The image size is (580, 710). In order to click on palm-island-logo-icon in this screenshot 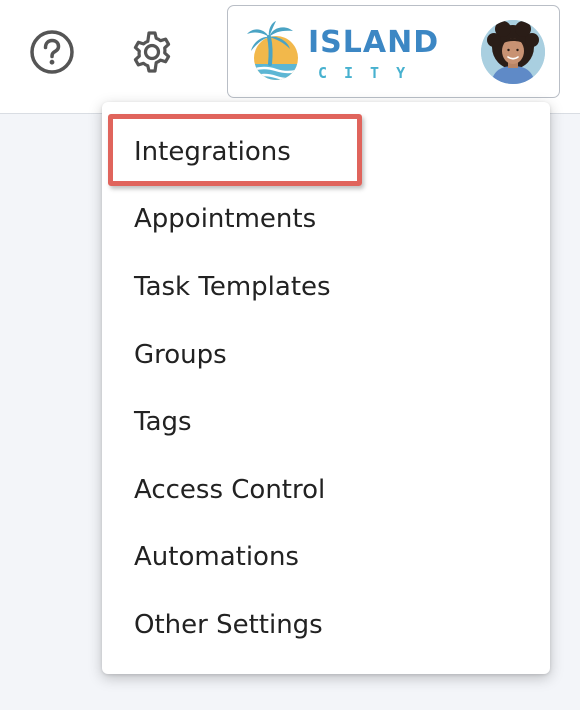, I will do `click(272, 50)`.